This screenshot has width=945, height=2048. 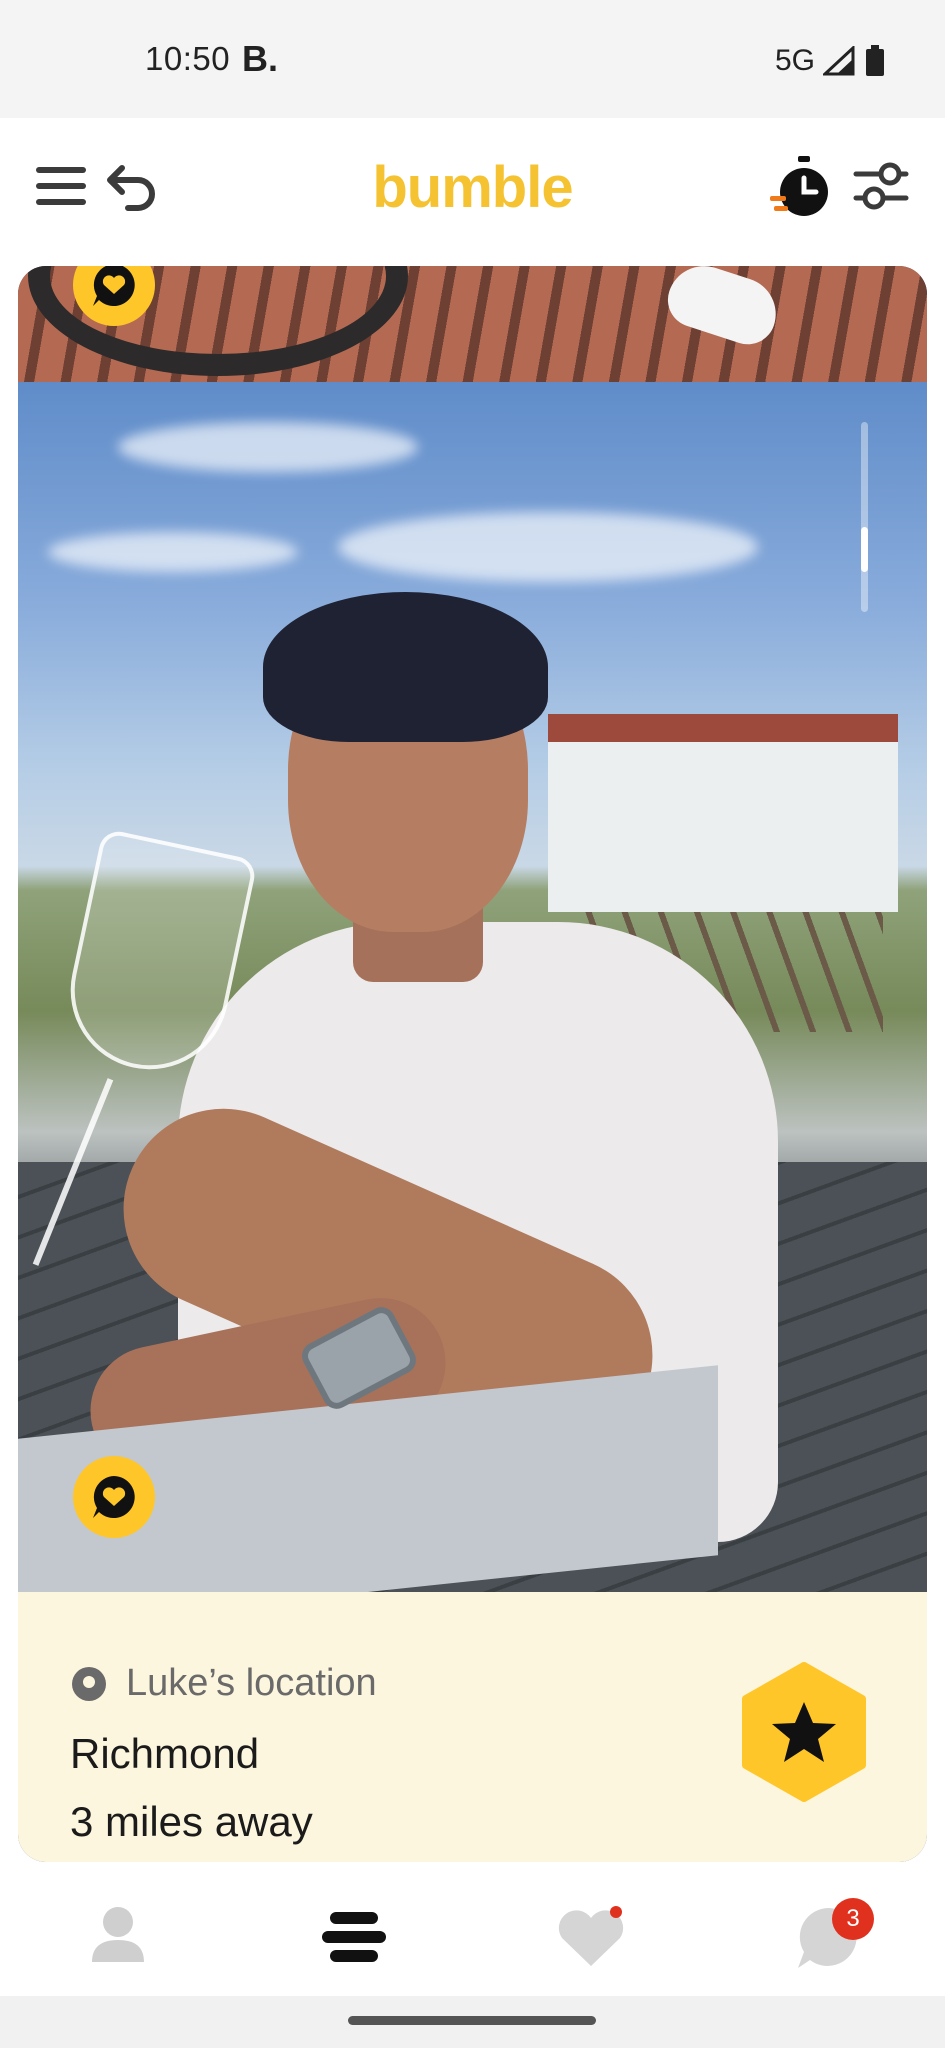 What do you see at coordinates (723, 827) in the screenshot?
I see `stilt-house` at bounding box center [723, 827].